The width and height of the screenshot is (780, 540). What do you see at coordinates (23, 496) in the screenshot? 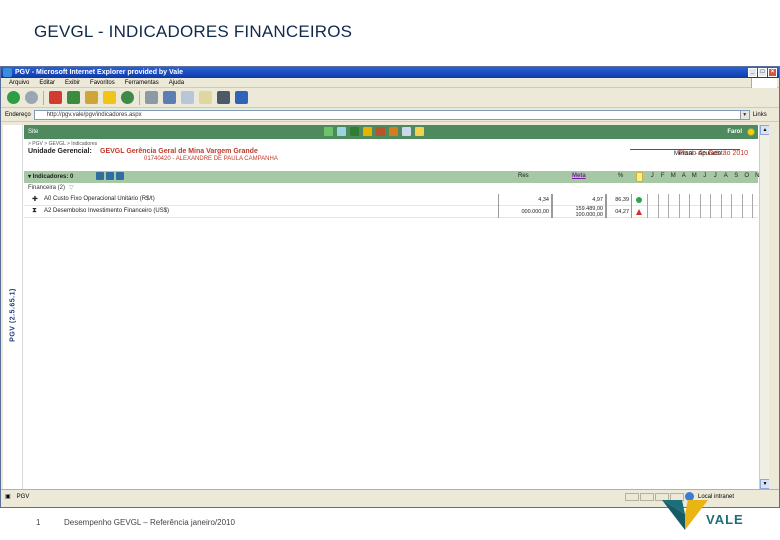
I see `status-text: PGV` at bounding box center [23, 496].